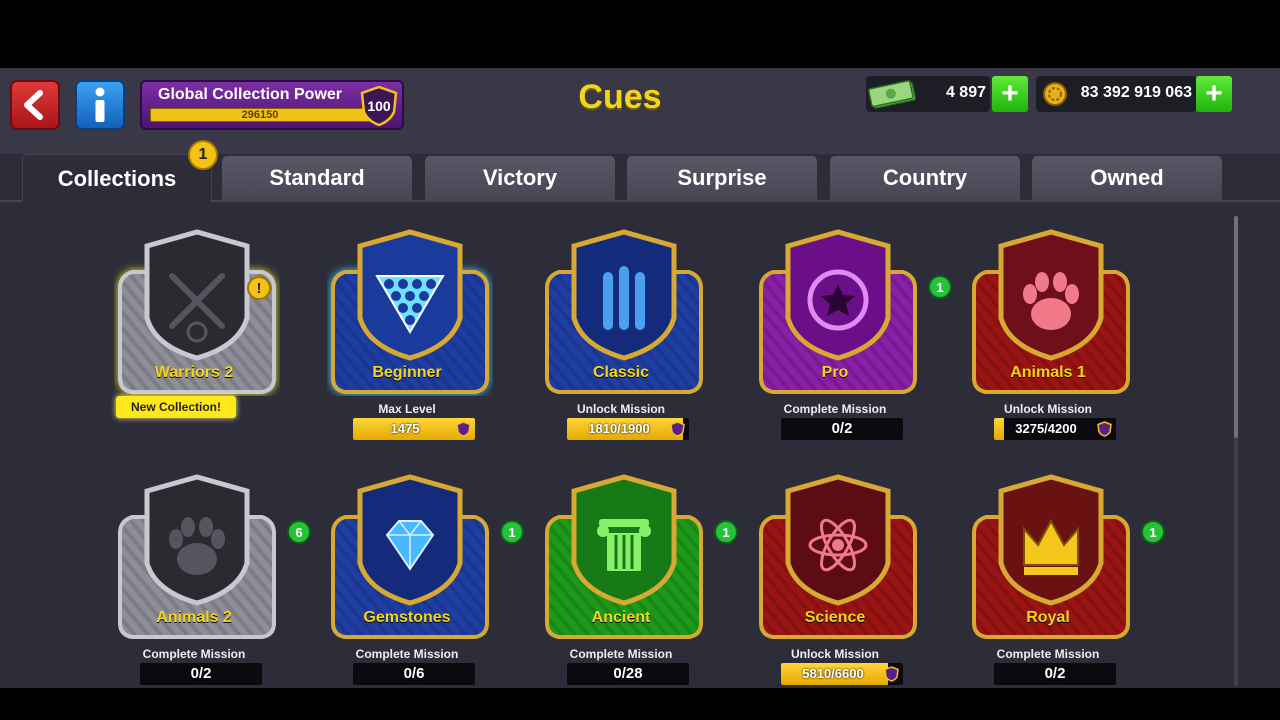  Describe the element at coordinates (1046, 428) in the screenshot. I see `progress-text: 3275/4200` at that location.